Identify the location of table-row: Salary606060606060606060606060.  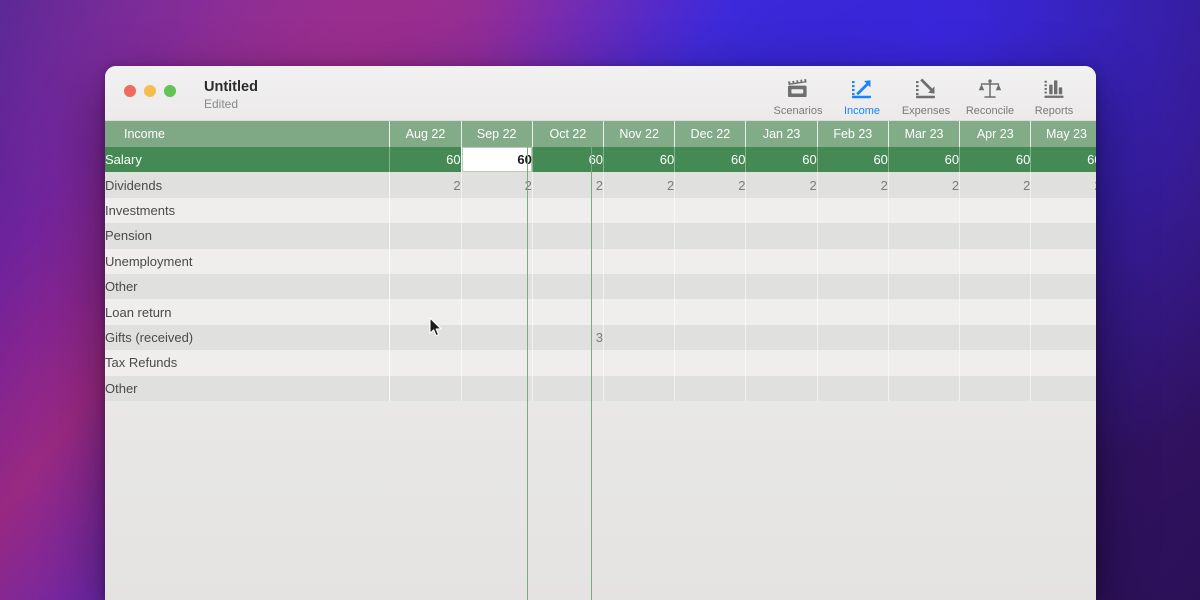
(600, 160).